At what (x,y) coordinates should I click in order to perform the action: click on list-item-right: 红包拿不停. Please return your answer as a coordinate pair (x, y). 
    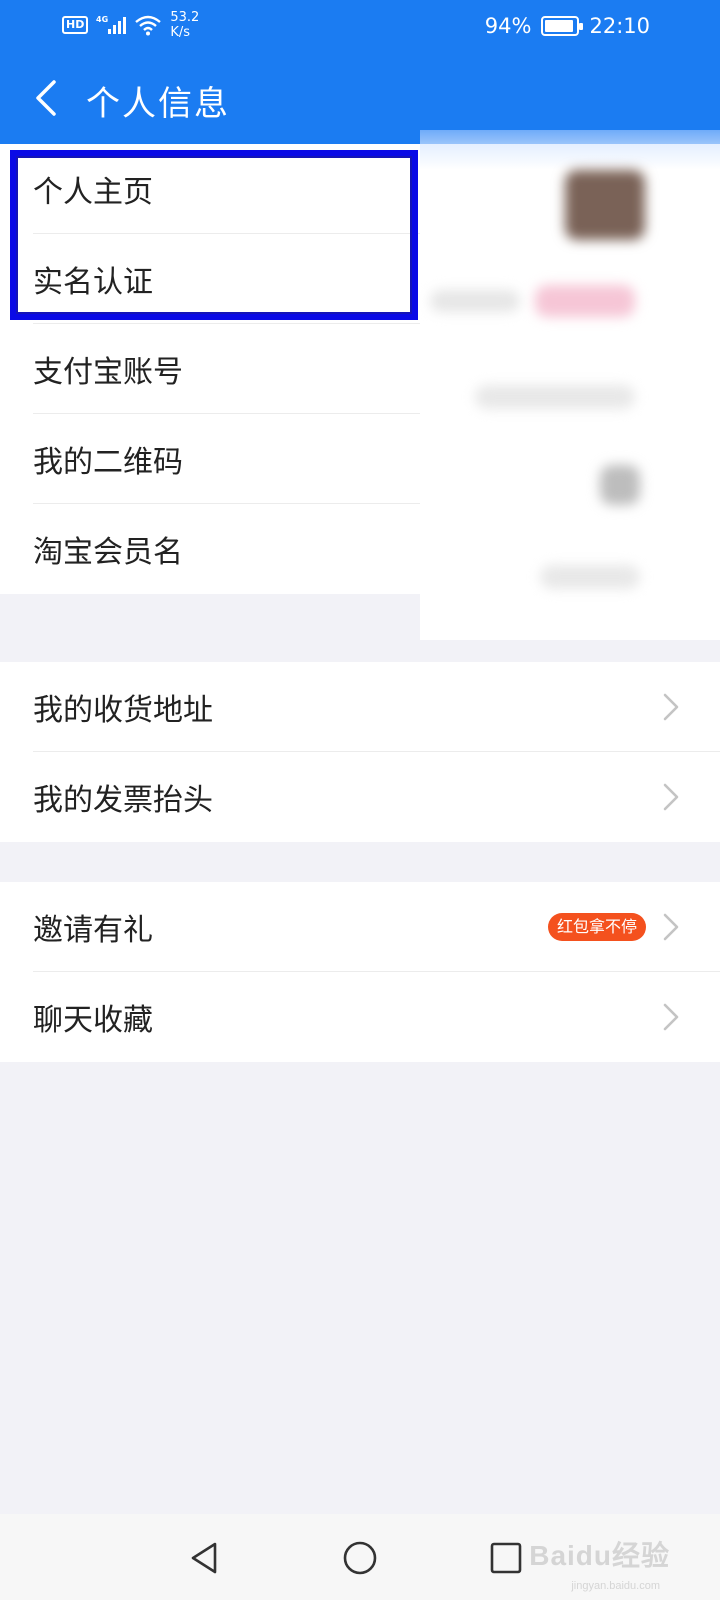
    Looking at the image, I should click on (613, 927).